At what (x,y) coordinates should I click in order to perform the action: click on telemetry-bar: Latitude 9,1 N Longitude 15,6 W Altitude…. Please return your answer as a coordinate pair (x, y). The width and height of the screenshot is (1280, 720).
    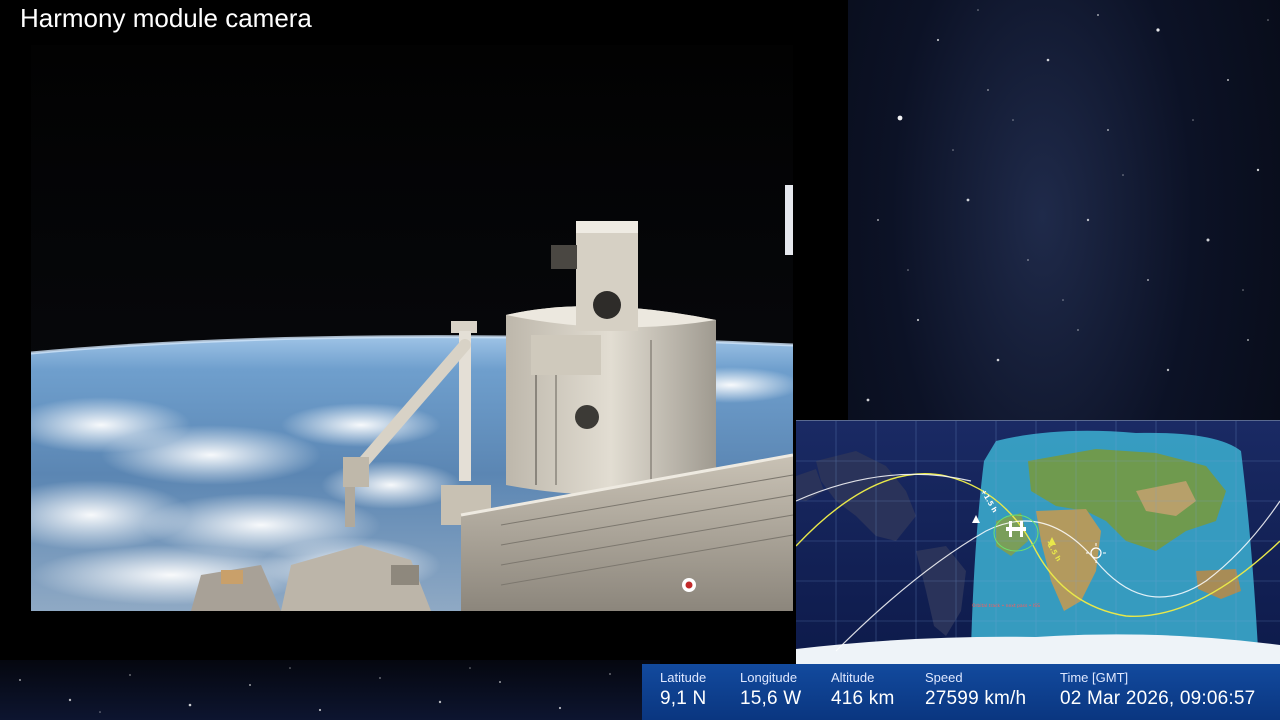
    Looking at the image, I should click on (961, 692).